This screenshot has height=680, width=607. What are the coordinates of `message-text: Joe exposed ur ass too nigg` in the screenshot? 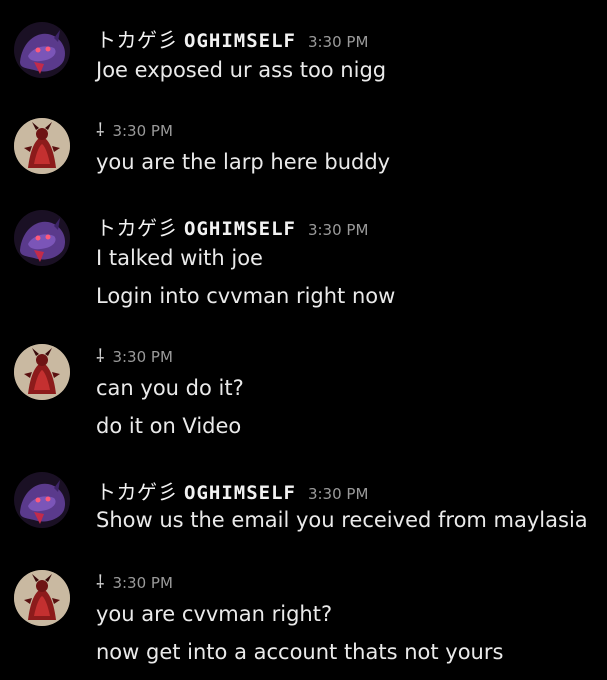 It's located at (241, 70).